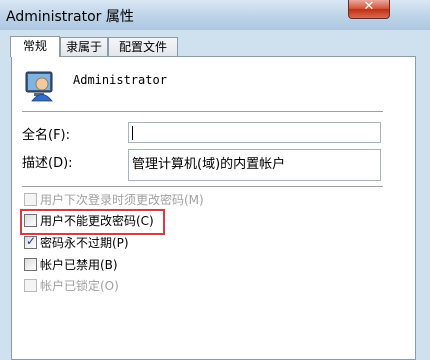 This screenshot has width=430, height=360. Describe the element at coordinates (35, 46) in the screenshot. I see `tab-general: 常规` at that location.